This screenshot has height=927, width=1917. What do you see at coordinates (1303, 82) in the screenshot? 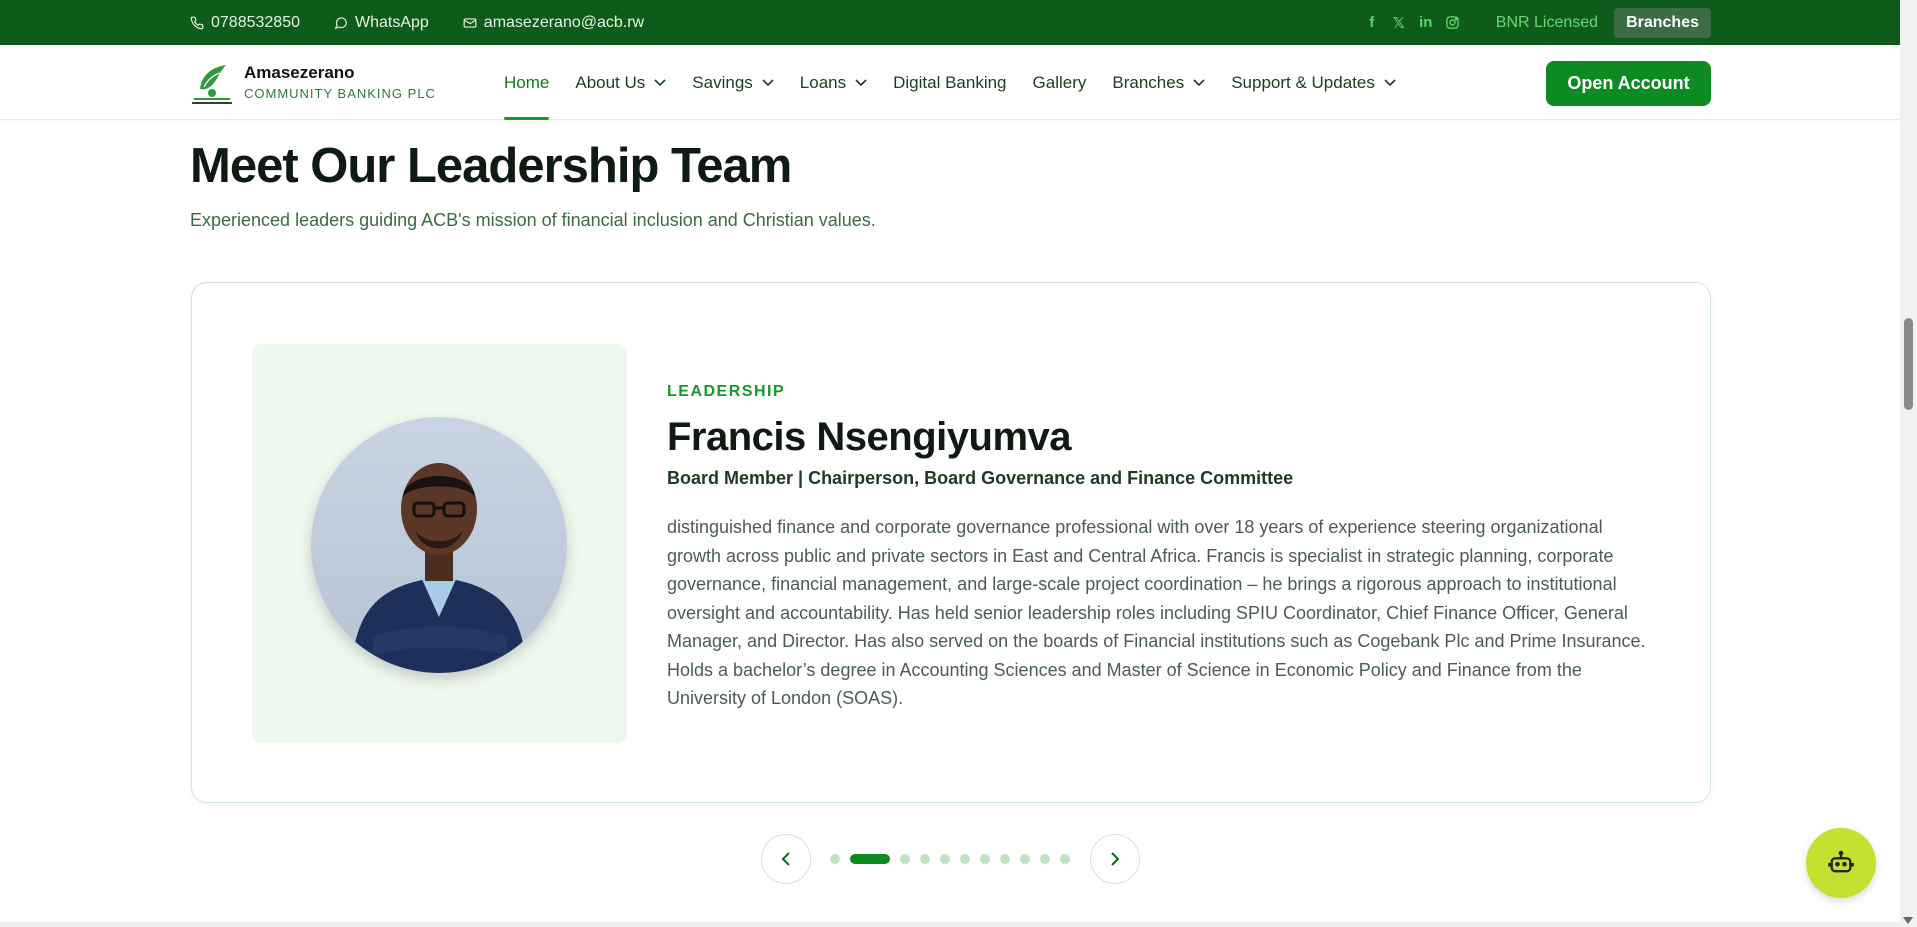
I see `nav-item-label: Support & Updates` at bounding box center [1303, 82].